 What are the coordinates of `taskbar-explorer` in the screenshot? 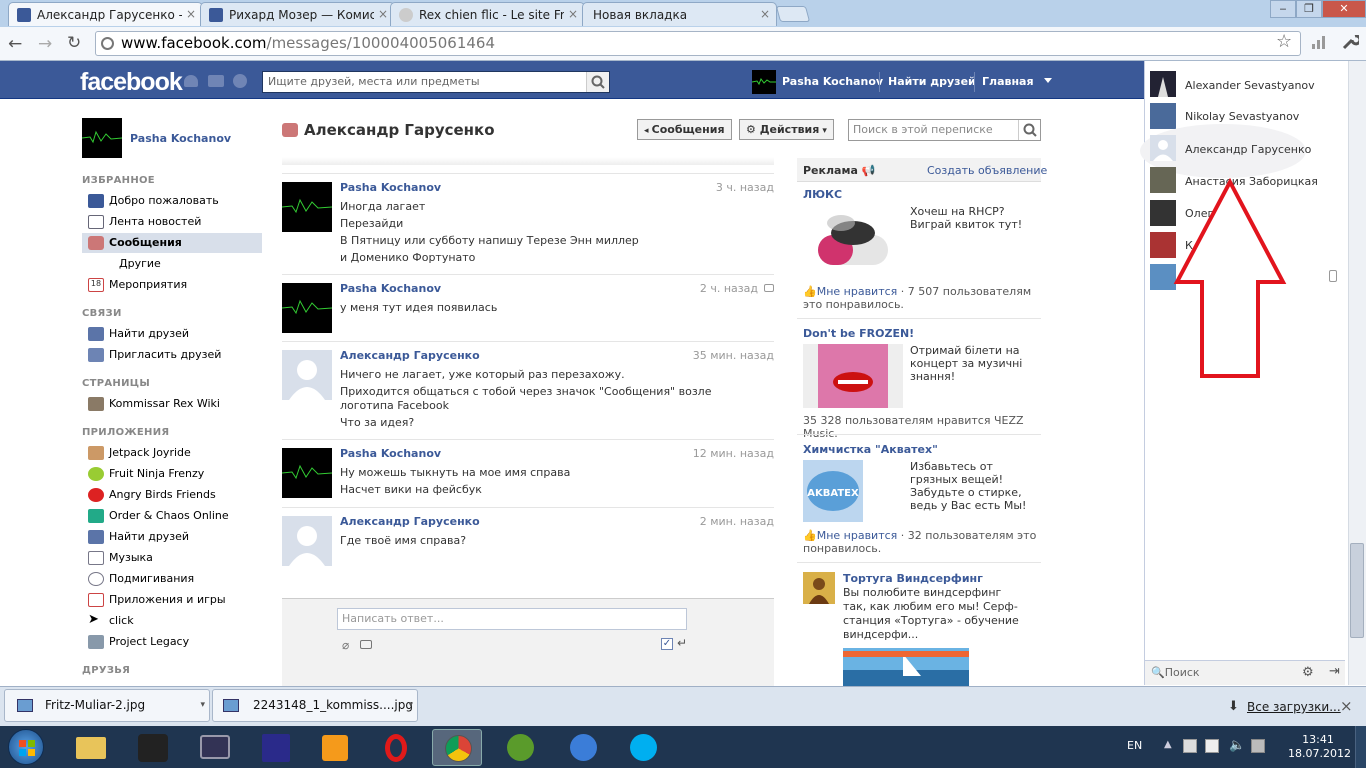 It's located at (91, 747).